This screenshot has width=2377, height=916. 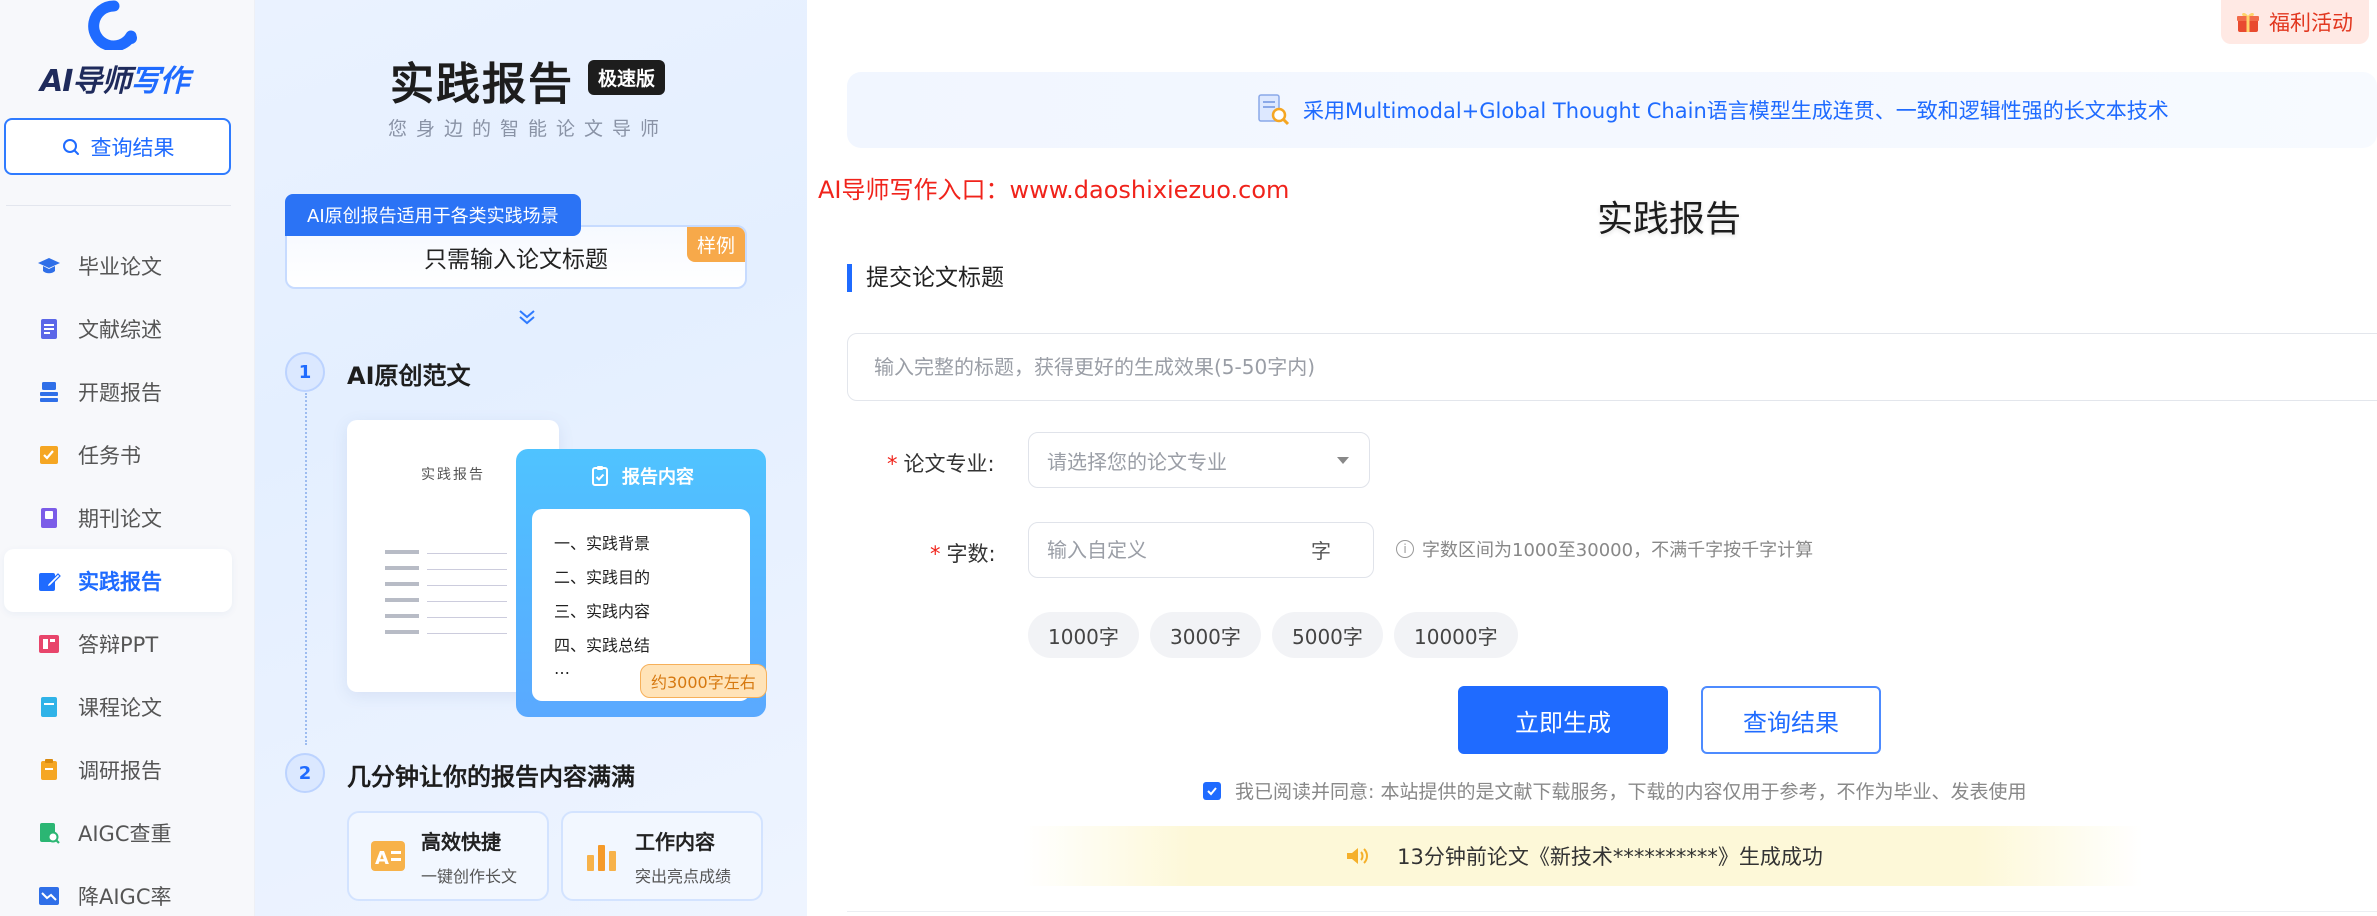 What do you see at coordinates (118, 328) in the screenshot?
I see `sidebar-item-literature-review: 文献综述` at bounding box center [118, 328].